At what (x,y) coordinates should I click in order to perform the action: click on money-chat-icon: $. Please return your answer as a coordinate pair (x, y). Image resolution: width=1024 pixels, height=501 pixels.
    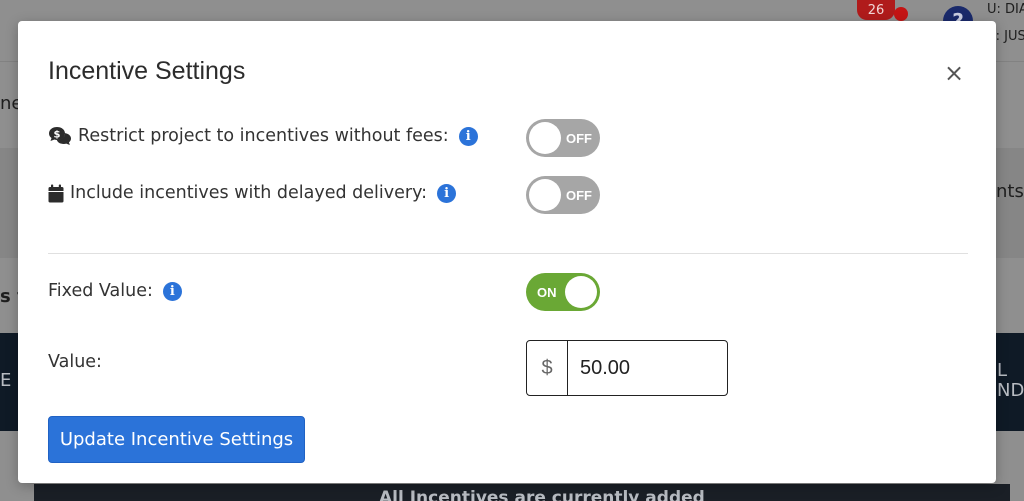
    Looking at the image, I should click on (60, 136).